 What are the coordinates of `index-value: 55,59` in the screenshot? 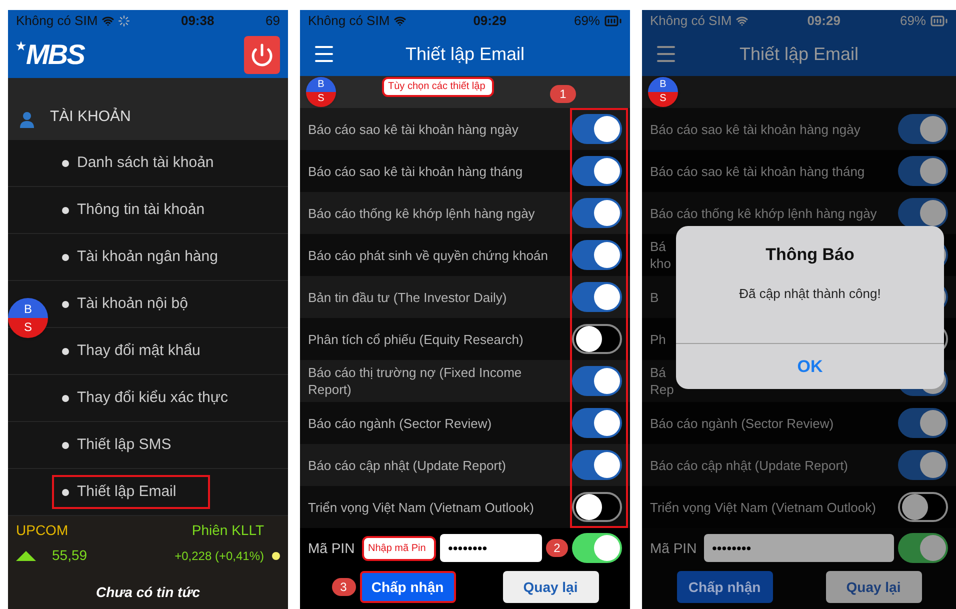 It's located at (70, 555).